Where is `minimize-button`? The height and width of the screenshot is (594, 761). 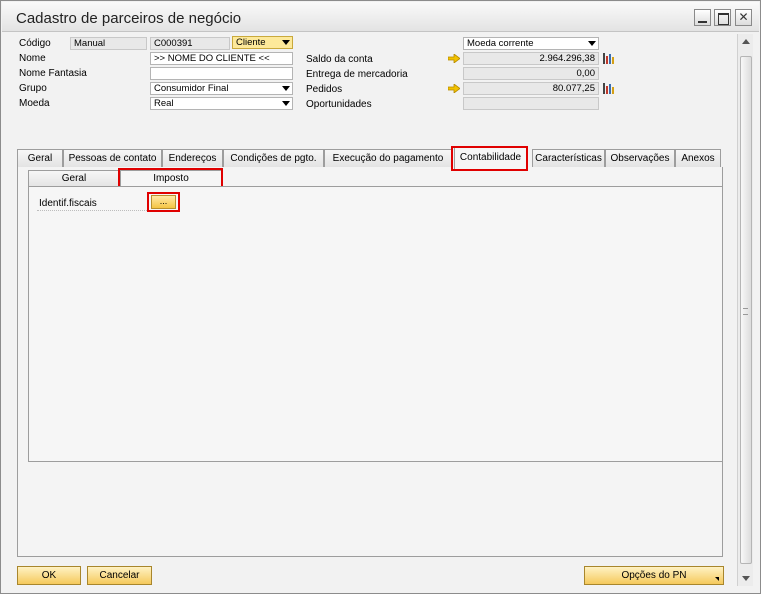 minimize-button is located at coordinates (702, 17).